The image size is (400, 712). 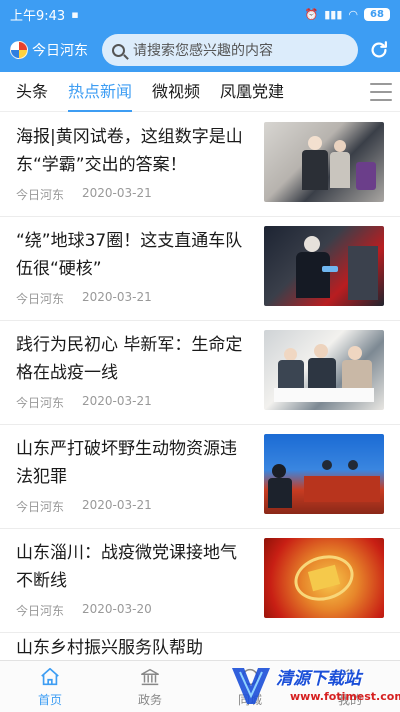 I want to click on tab-micro-video: 微视频, so click(x=176, y=92).